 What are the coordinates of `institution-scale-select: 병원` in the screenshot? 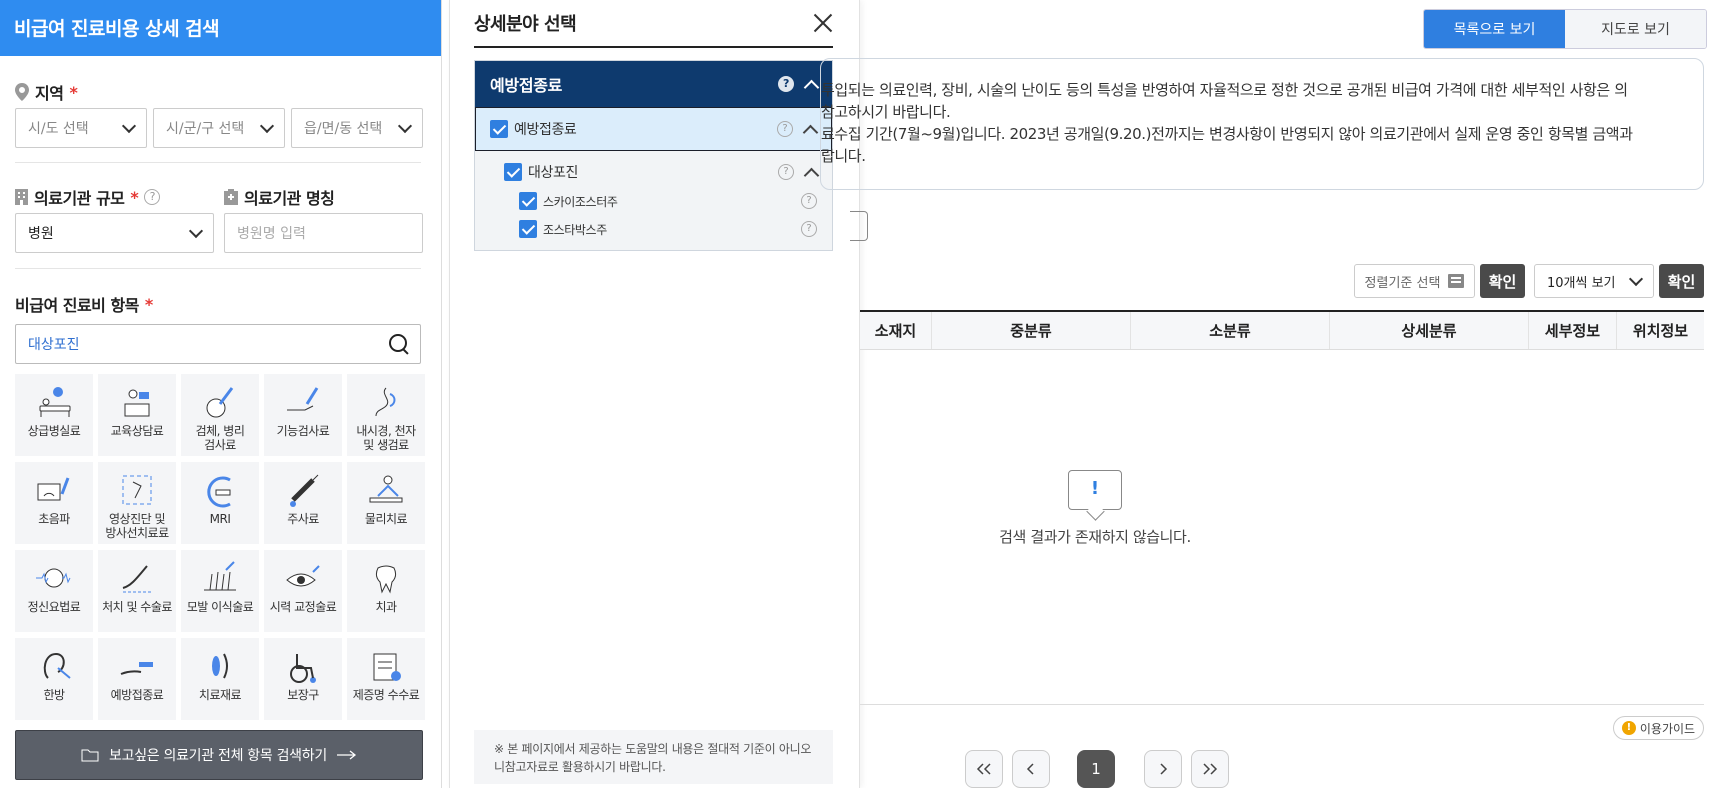 It's located at (114, 233).